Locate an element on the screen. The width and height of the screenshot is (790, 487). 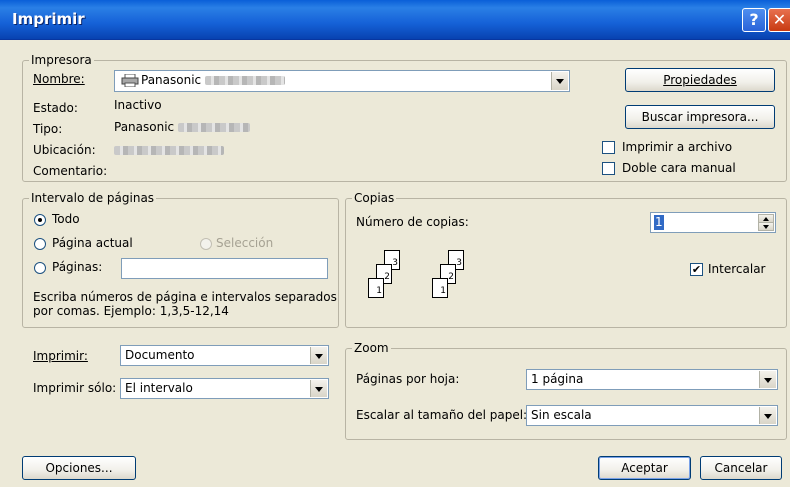
status-value: Inactivo is located at coordinates (138, 105).